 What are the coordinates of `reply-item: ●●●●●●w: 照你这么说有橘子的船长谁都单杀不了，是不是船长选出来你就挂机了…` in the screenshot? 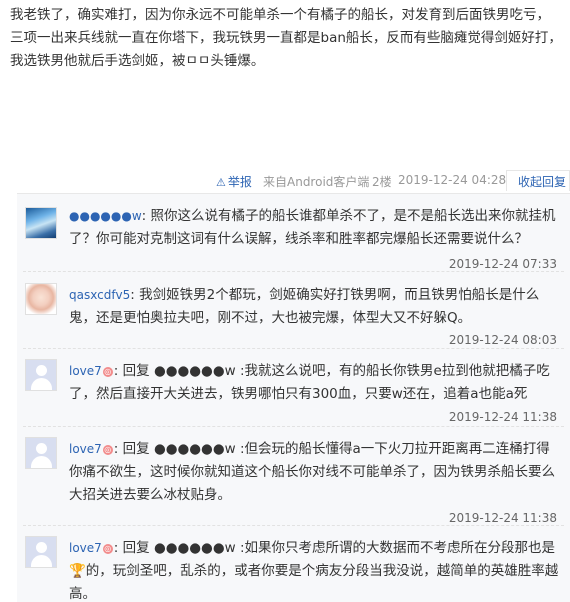 It's located at (293, 233).